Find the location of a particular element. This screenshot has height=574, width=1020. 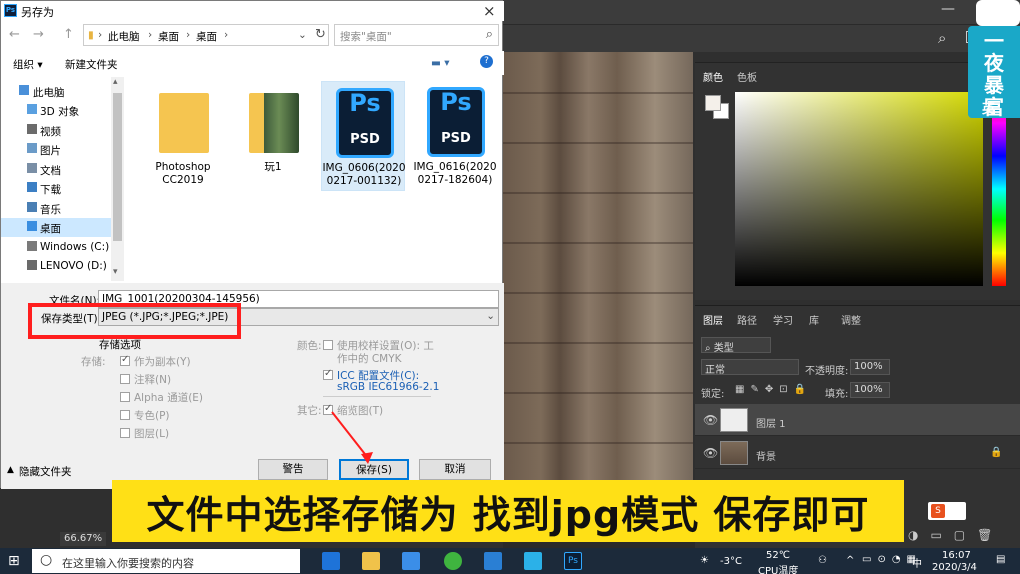

cpu-label: CPU温度 is located at coordinates (778, 570).